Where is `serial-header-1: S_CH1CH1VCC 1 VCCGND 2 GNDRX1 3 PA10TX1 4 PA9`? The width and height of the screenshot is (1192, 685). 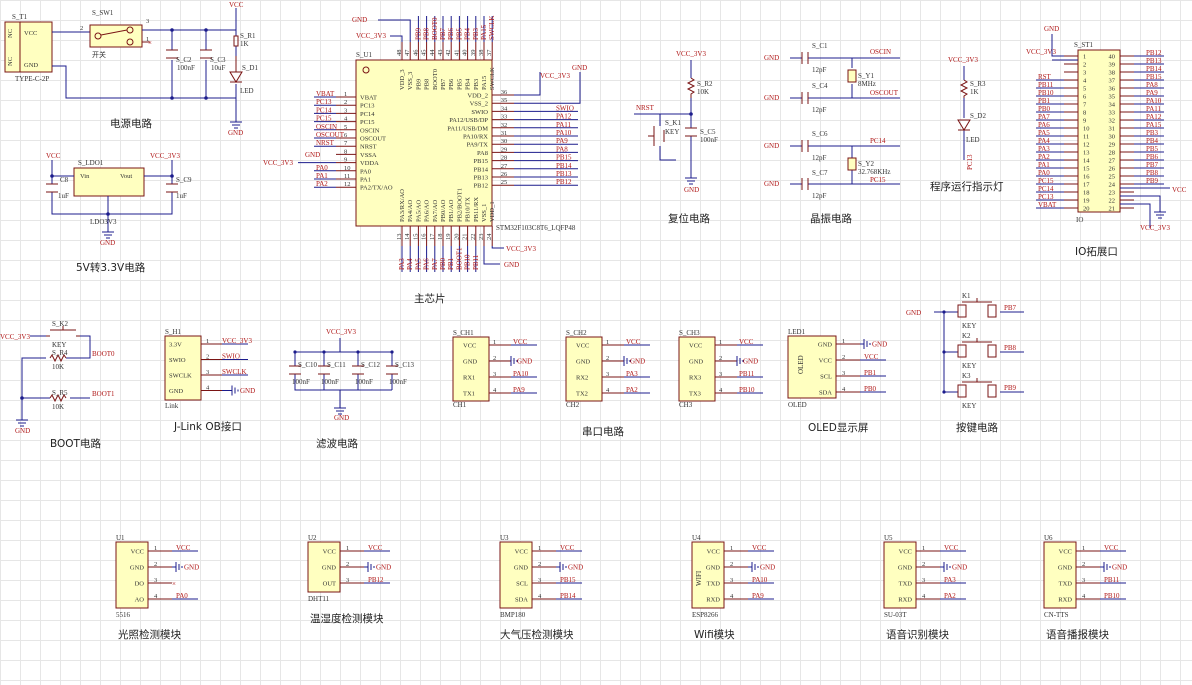 serial-header-1: S_CH1CH1VCC 1 VCCGND 2 GNDRX1 3 PA10TX1 4 PA9 is located at coordinates (494, 369).